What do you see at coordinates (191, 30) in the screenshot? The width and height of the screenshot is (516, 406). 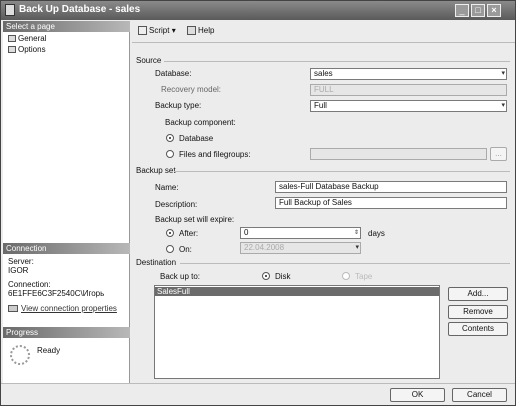 I see `help-icon` at bounding box center [191, 30].